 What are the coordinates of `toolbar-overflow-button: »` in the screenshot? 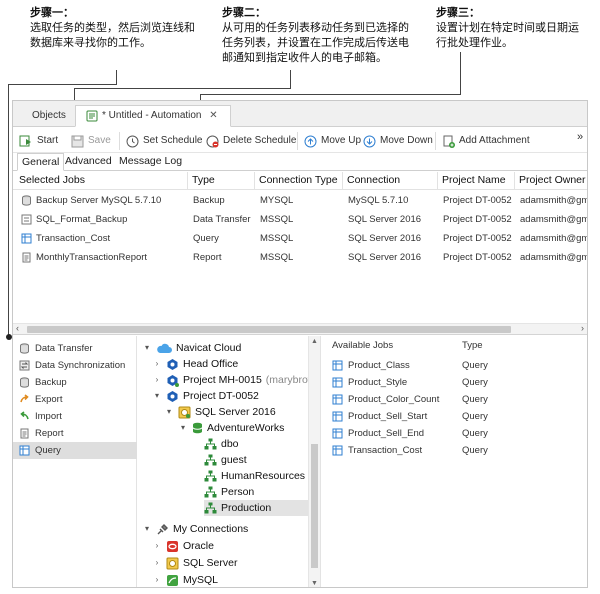 It's located at (580, 137).